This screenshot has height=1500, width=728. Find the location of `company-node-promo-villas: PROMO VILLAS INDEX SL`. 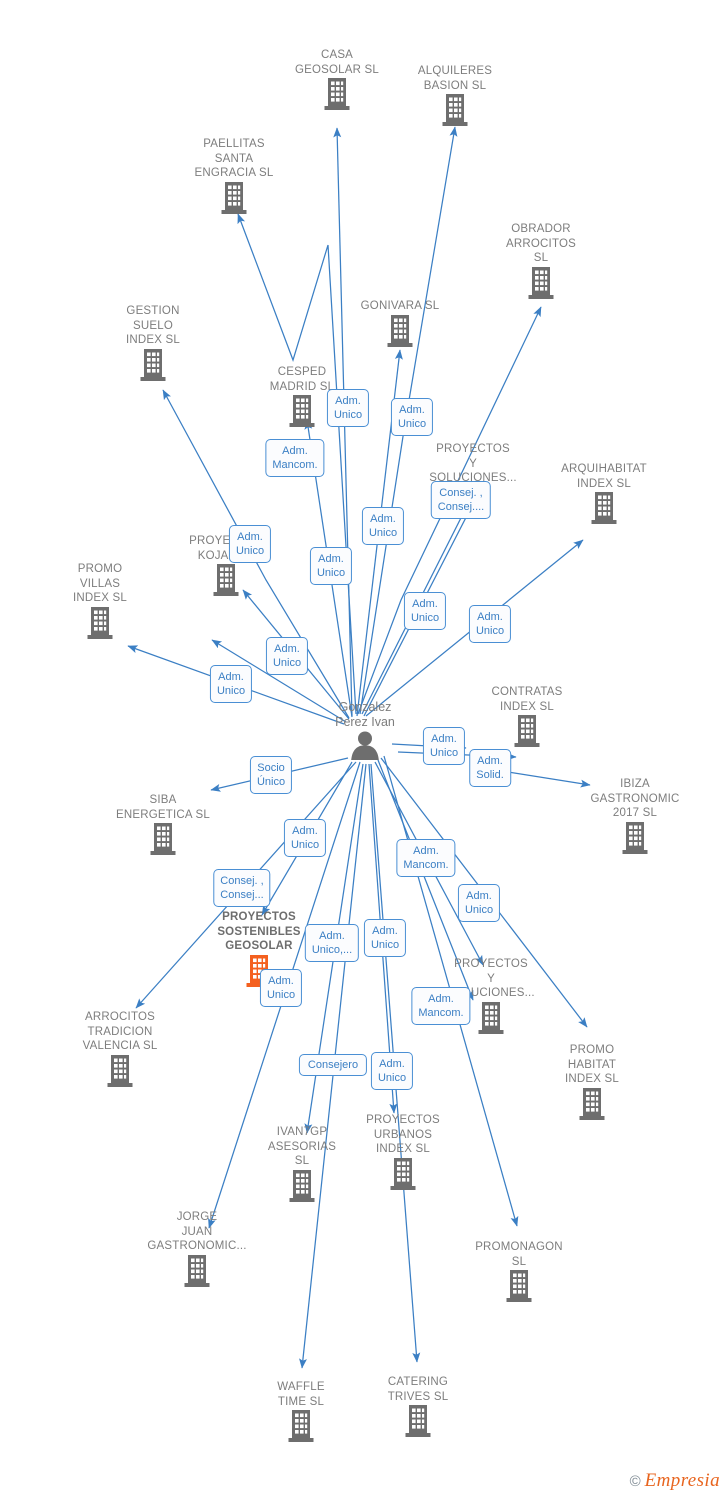

company-node-promo-villas: PROMO VILLAS INDEX SL is located at coordinates (100, 601).